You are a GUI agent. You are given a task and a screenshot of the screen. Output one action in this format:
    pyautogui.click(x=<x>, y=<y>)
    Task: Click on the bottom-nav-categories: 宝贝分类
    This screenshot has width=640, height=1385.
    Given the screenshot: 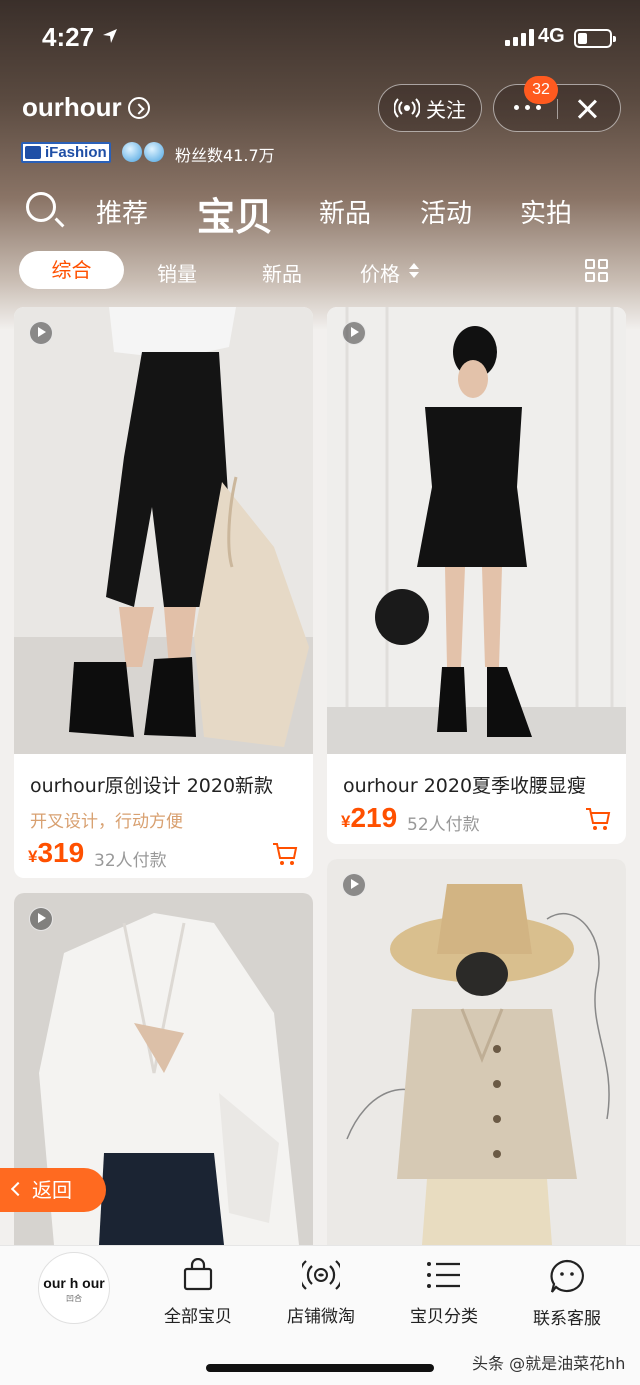 What is the action you would take?
    pyautogui.click(x=444, y=1292)
    